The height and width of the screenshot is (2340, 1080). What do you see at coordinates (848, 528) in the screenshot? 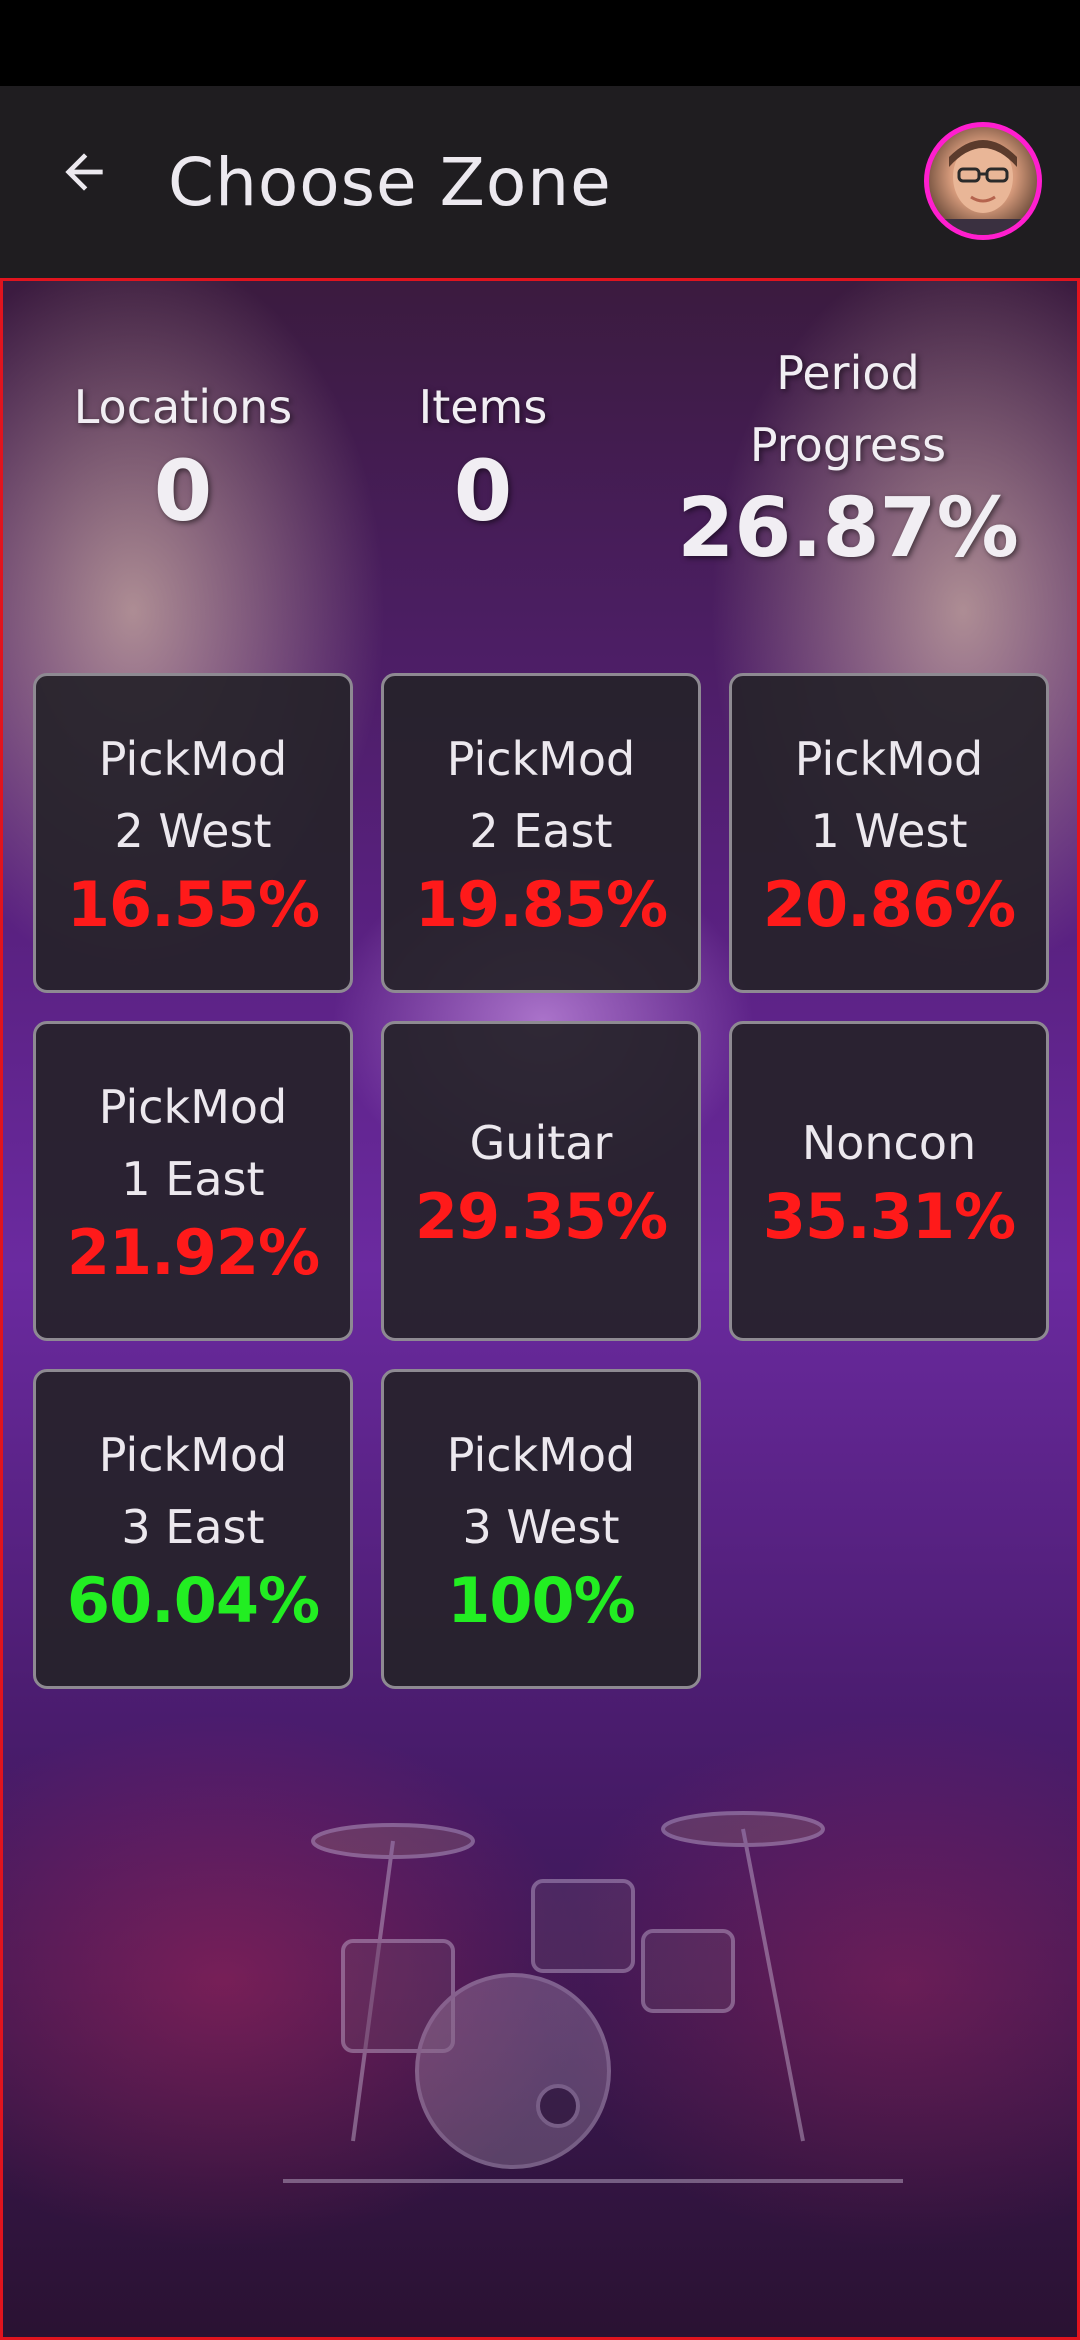
I see `period-progress-value: 26.87%` at bounding box center [848, 528].